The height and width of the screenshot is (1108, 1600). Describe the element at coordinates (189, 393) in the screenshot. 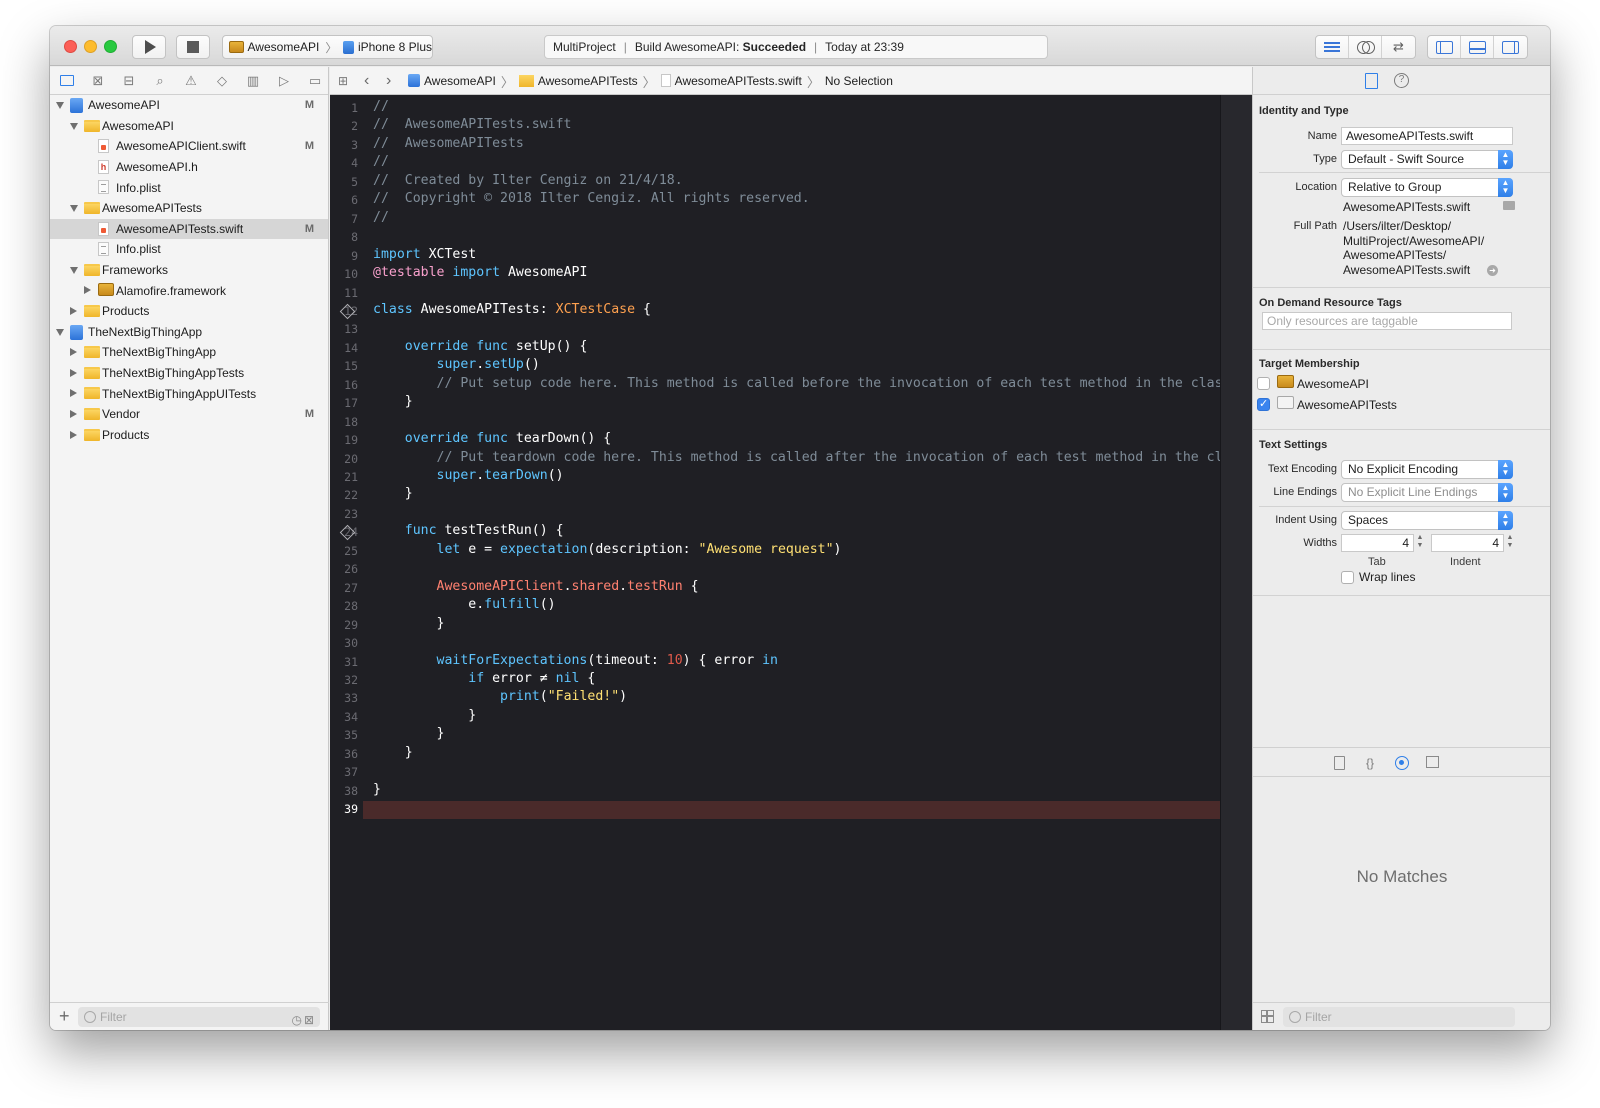

I see `tree-row: TheNextBigThingAppUITests` at that location.